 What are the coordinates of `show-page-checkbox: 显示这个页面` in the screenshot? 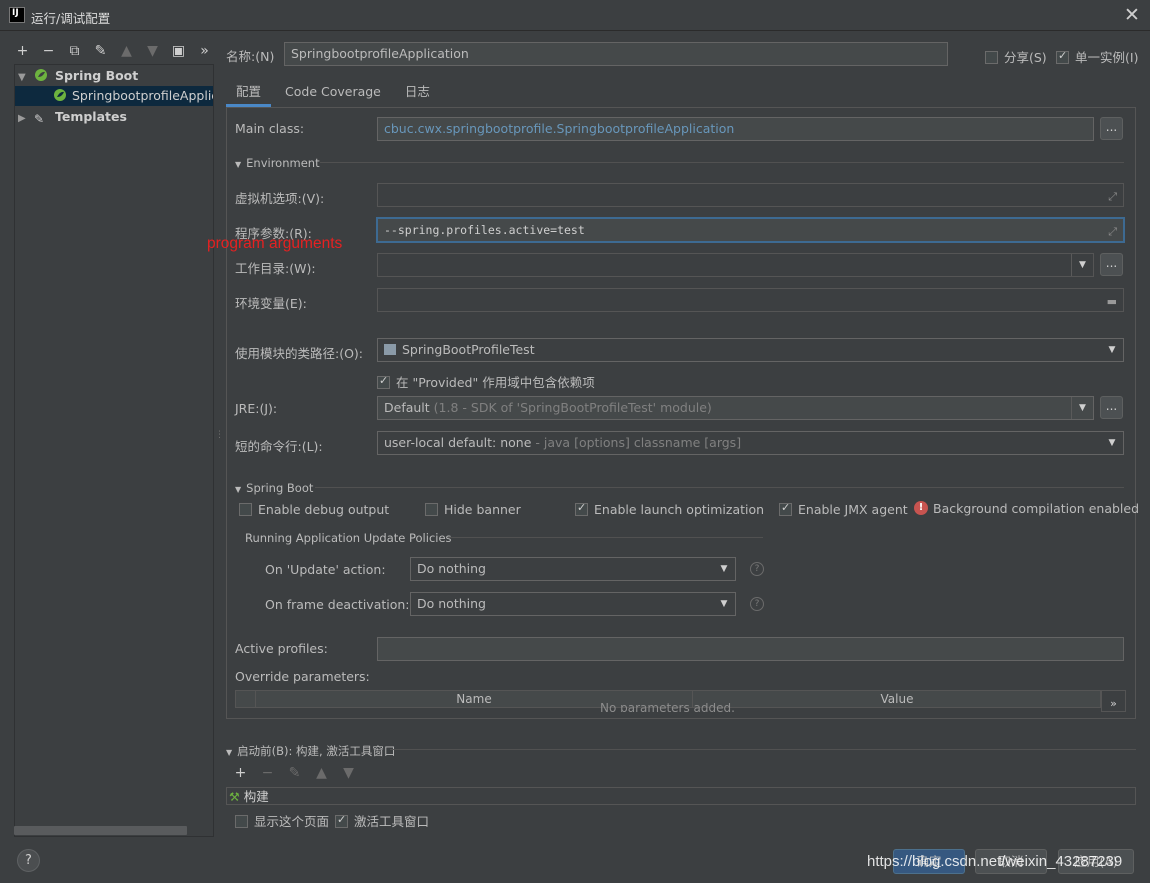 It's located at (282, 820).